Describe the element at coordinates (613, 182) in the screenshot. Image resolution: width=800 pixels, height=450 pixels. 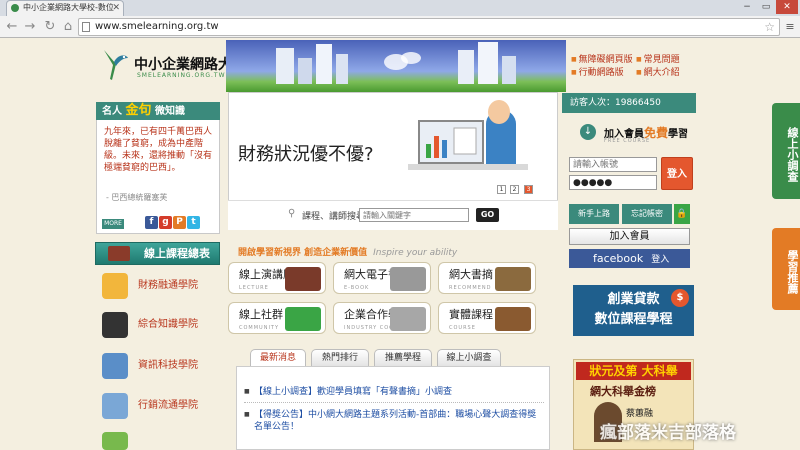
I see `password-field` at that location.